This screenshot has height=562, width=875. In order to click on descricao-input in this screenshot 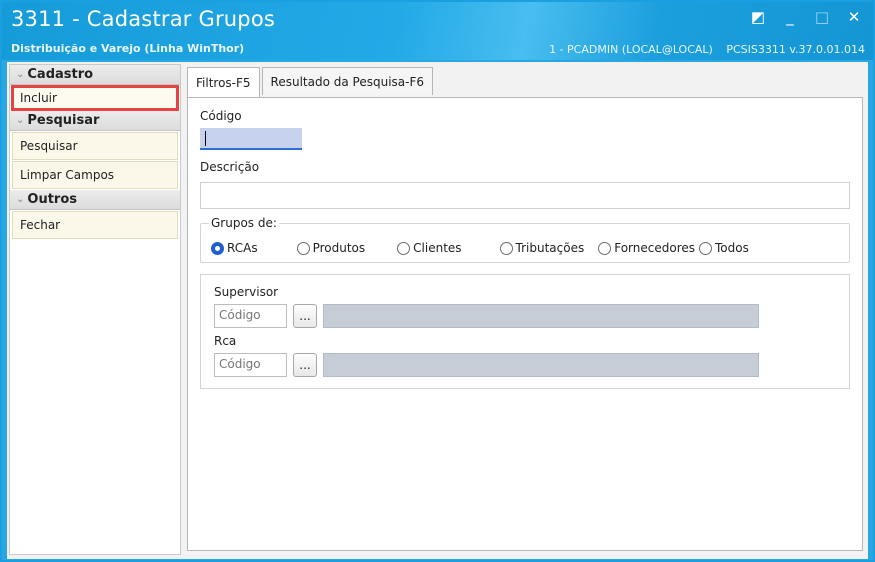, I will do `click(525, 195)`.